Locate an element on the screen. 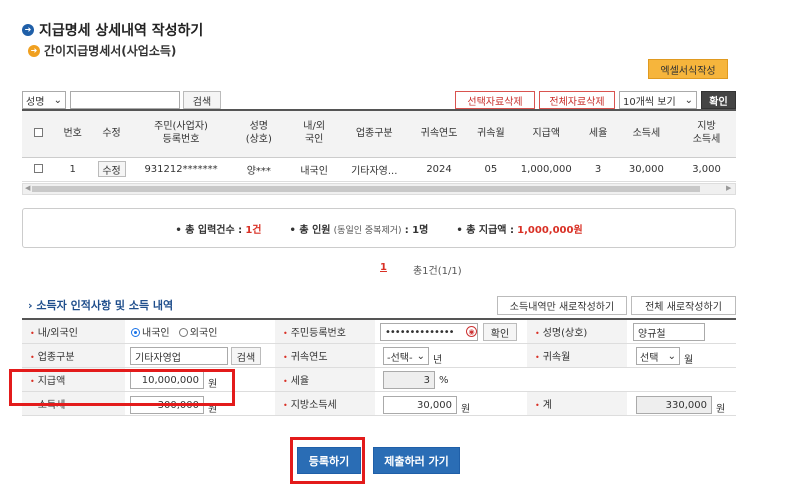  chevron-right-icon: › is located at coordinates (30, 305).